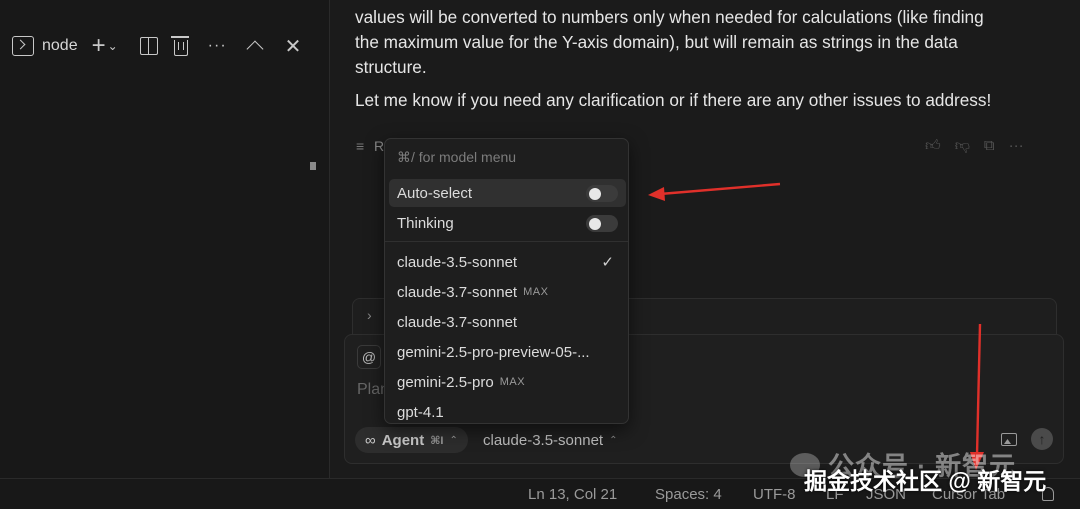  What do you see at coordinates (293, 46) in the screenshot?
I see `close-icon: ✕` at bounding box center [293, 46].